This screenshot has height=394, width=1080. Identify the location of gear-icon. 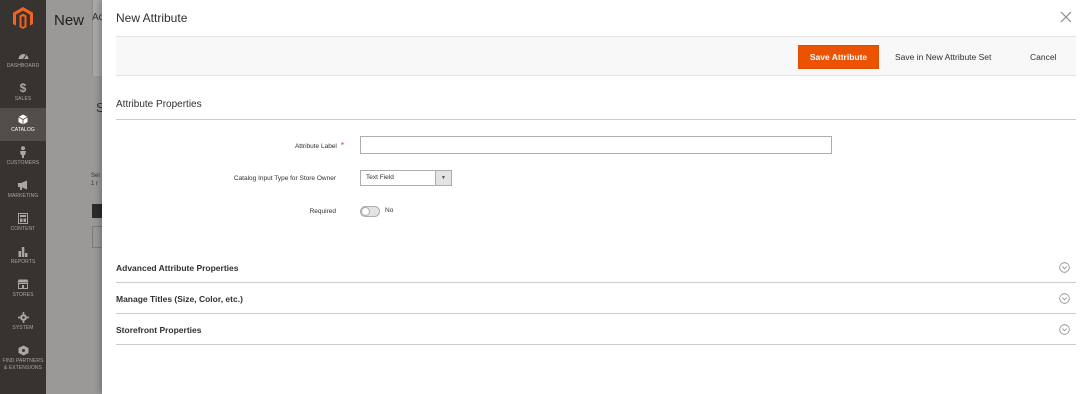
(23, 317).